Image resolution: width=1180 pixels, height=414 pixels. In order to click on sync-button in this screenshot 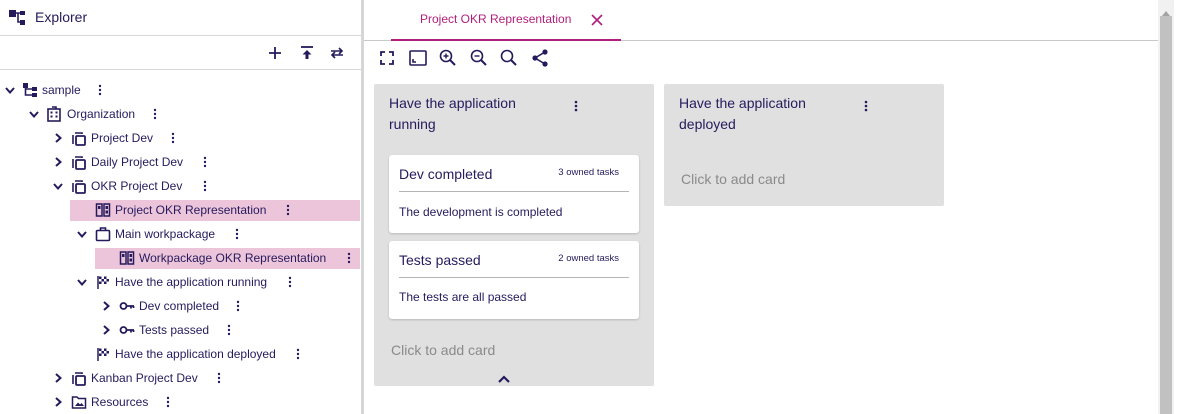, I will do `click(337, 53)`.